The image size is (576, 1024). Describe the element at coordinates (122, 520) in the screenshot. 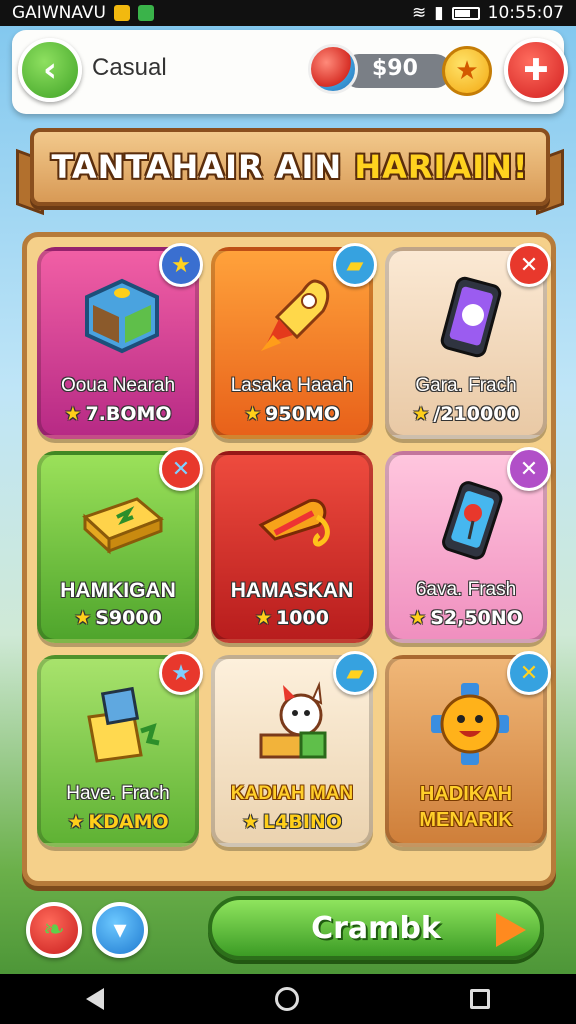

I see `chest-icon` at that location.